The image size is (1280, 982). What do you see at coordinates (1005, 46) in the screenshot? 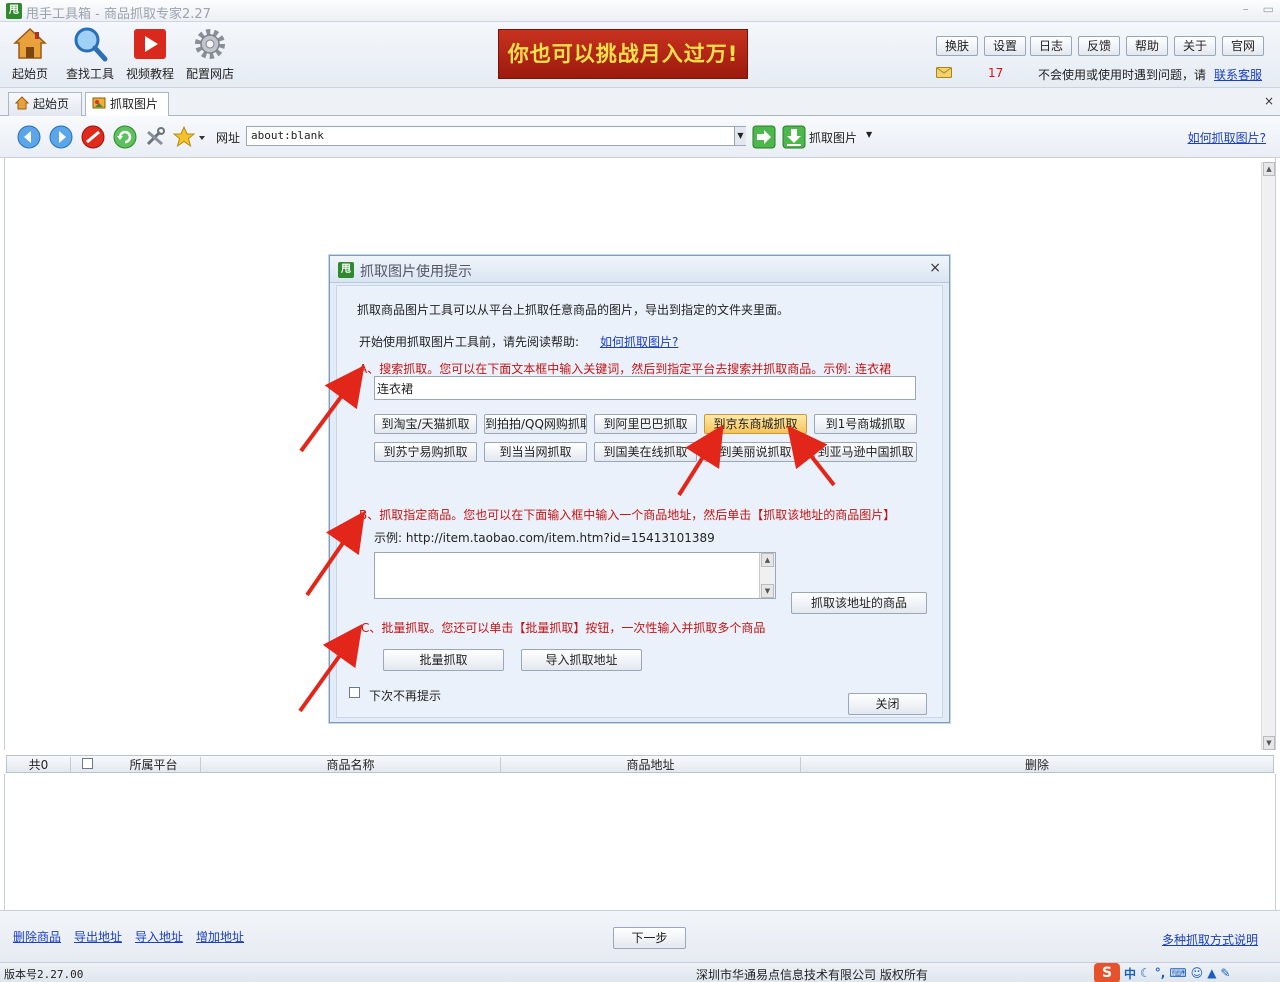
I see `settings-button: 设置` at bounding box center [1005, 46].